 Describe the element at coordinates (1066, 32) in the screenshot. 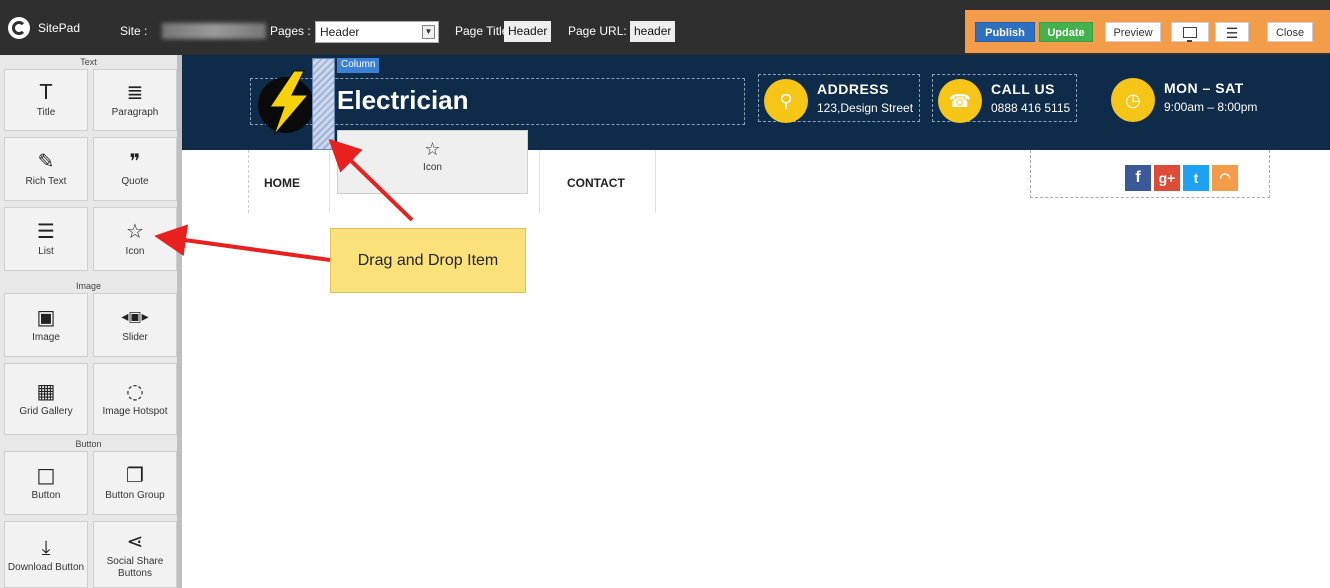

I see `update-button: Update` at that location.